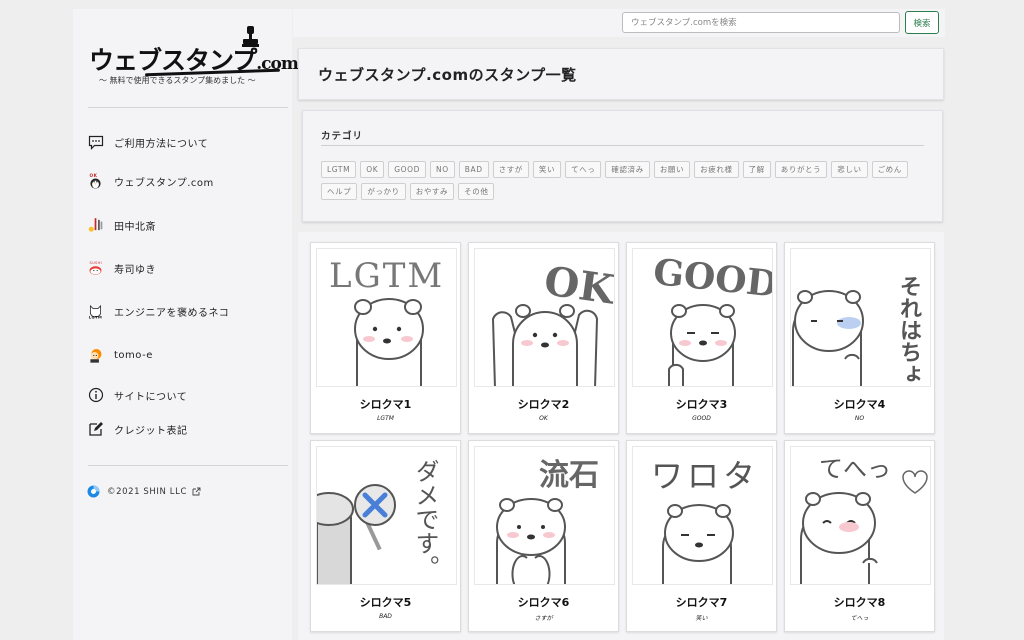  What do you see at coordinates (372, 169) in the screenshot?
I see `category-tag: OK` at bounding box center [372, 169].